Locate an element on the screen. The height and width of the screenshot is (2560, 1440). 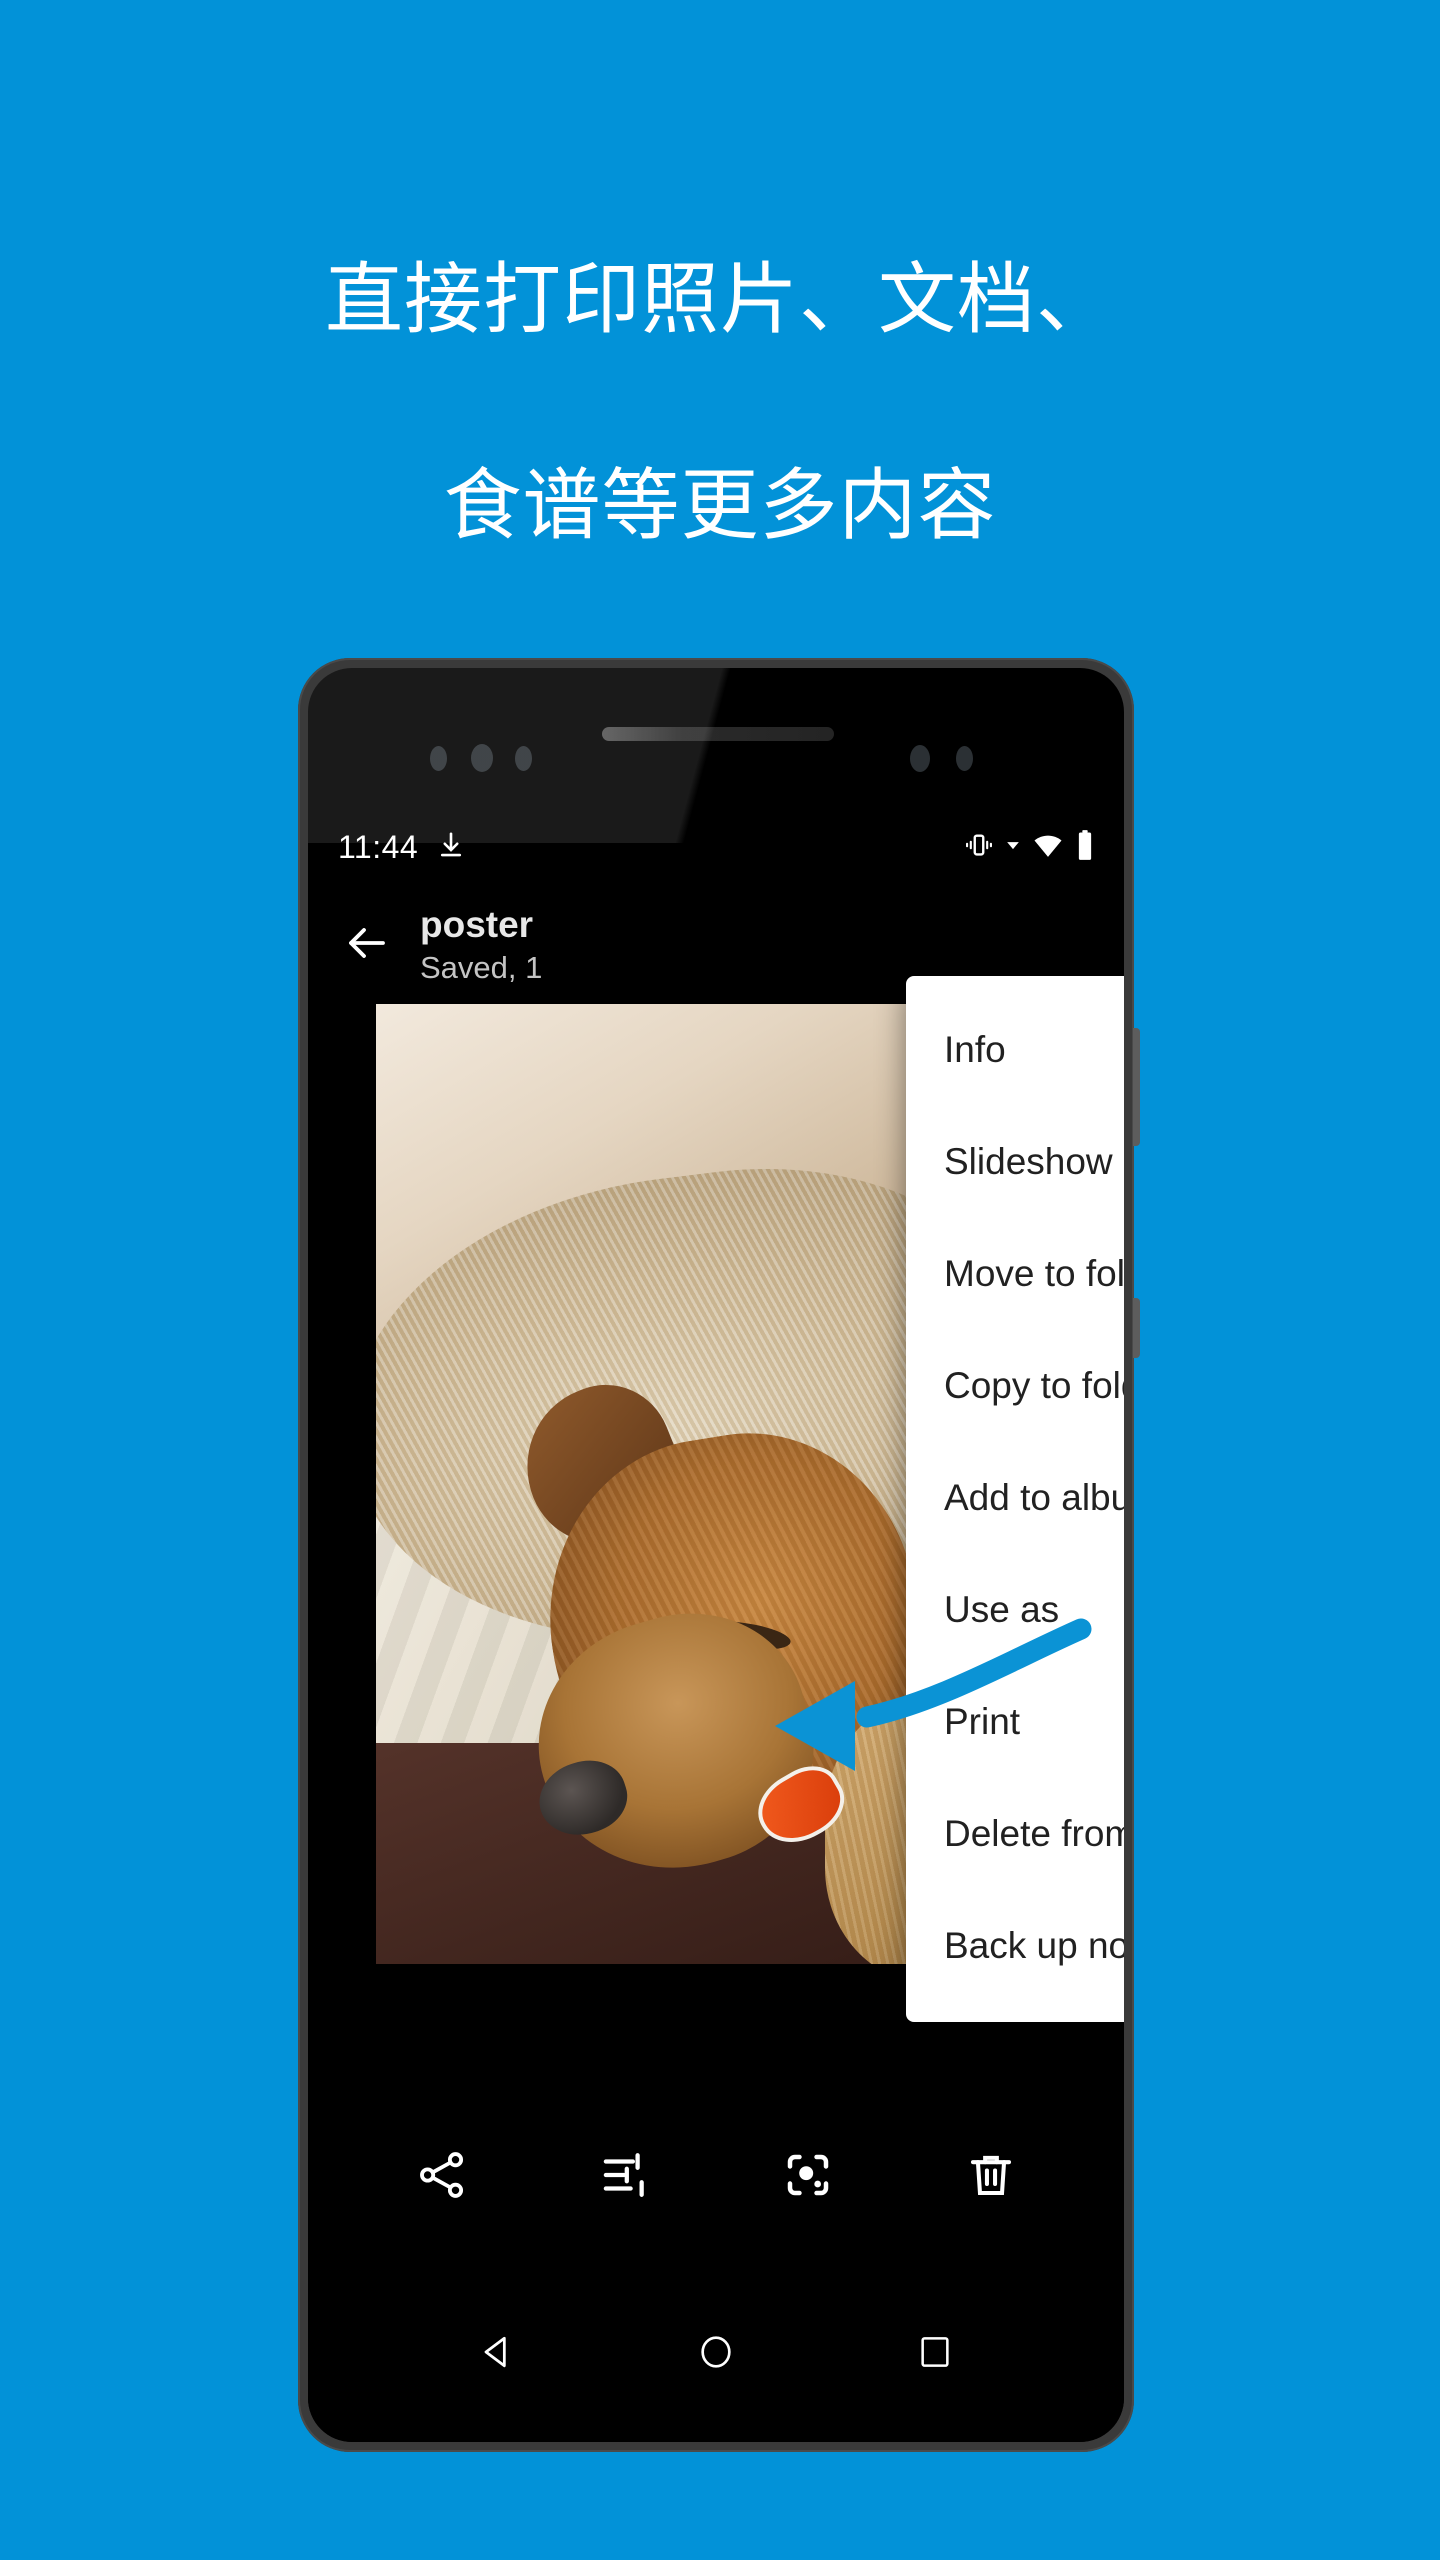
menu-item-copy-to-folder: Copy to folder is located at coordinates (1015, 1386).